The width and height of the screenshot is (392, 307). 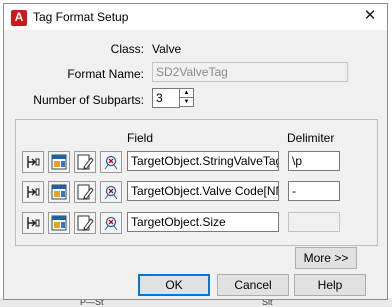 What do you see at coordinates (167, 49) in the screenshot?
I see `class-value: Valve` at bounding box center [167, 49].